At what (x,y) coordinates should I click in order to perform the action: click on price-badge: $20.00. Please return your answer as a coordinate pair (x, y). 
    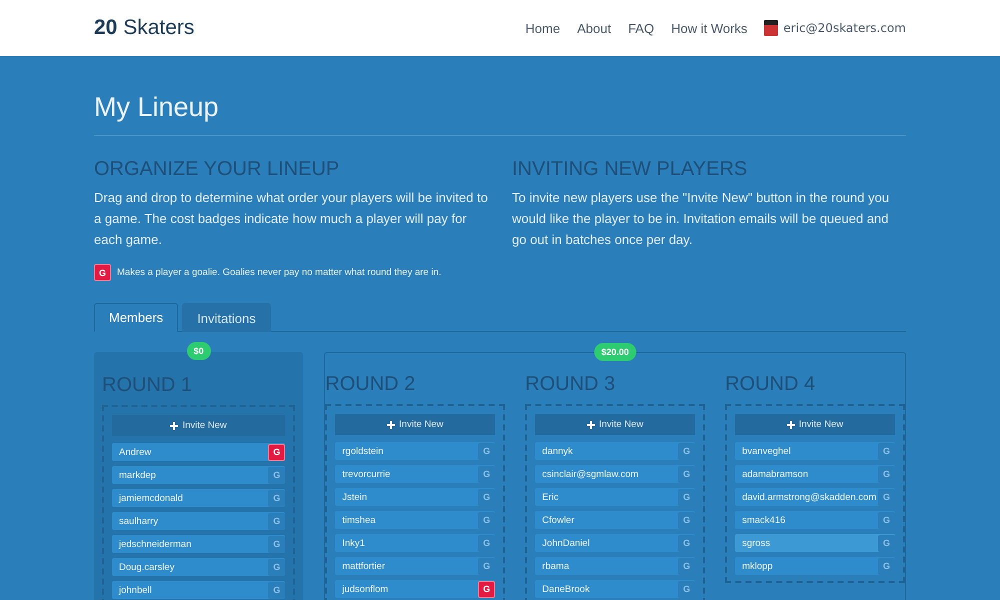
    Looking at the image, I should click on (615, 352).